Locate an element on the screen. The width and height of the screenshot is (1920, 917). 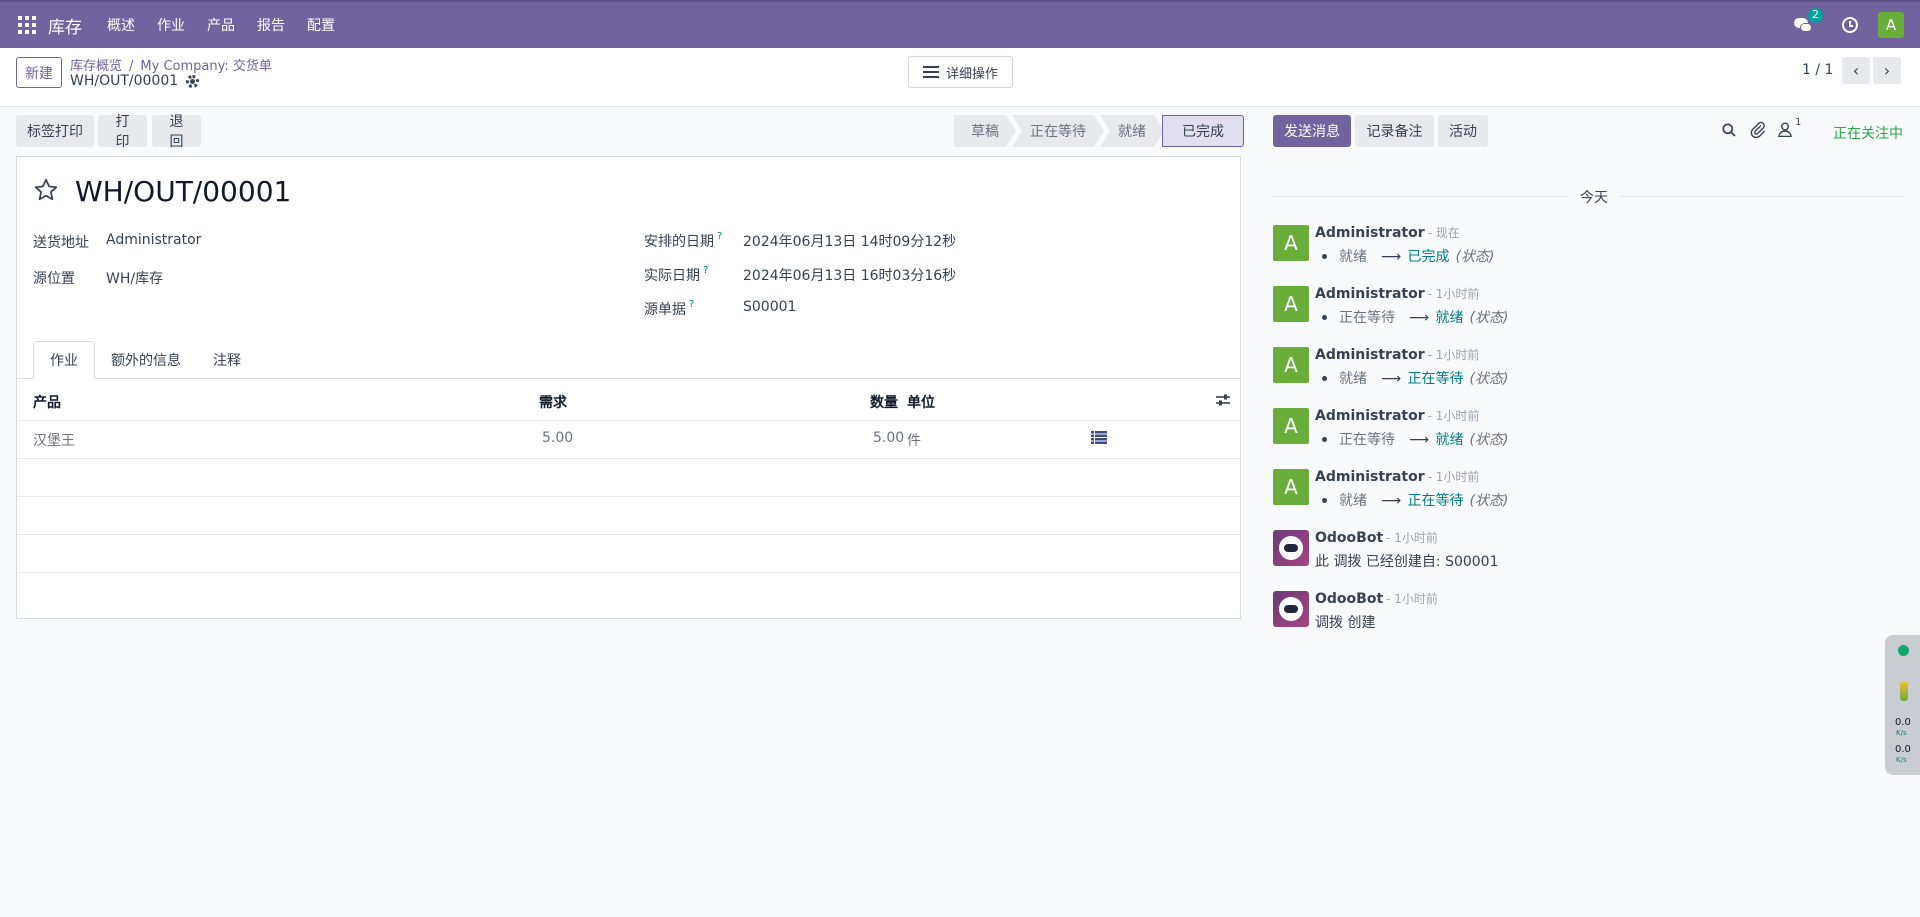
message-time: - 现在 is located at coordinates (1443, 233).